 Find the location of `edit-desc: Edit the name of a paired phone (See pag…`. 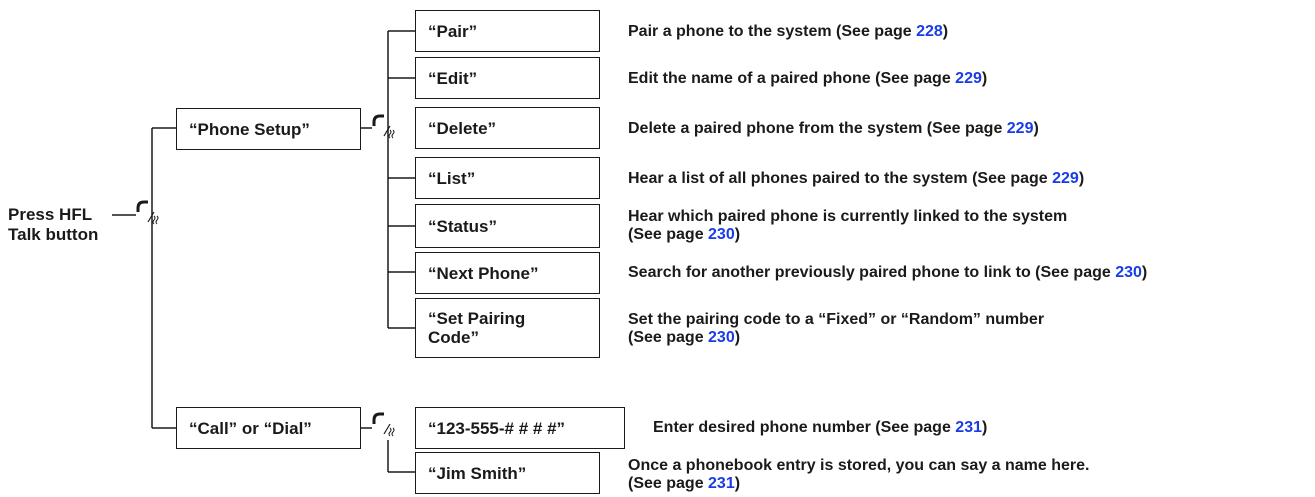

edit-desc: Edit the name of a paired phone (See pag… is located at coordinates (808, 78).